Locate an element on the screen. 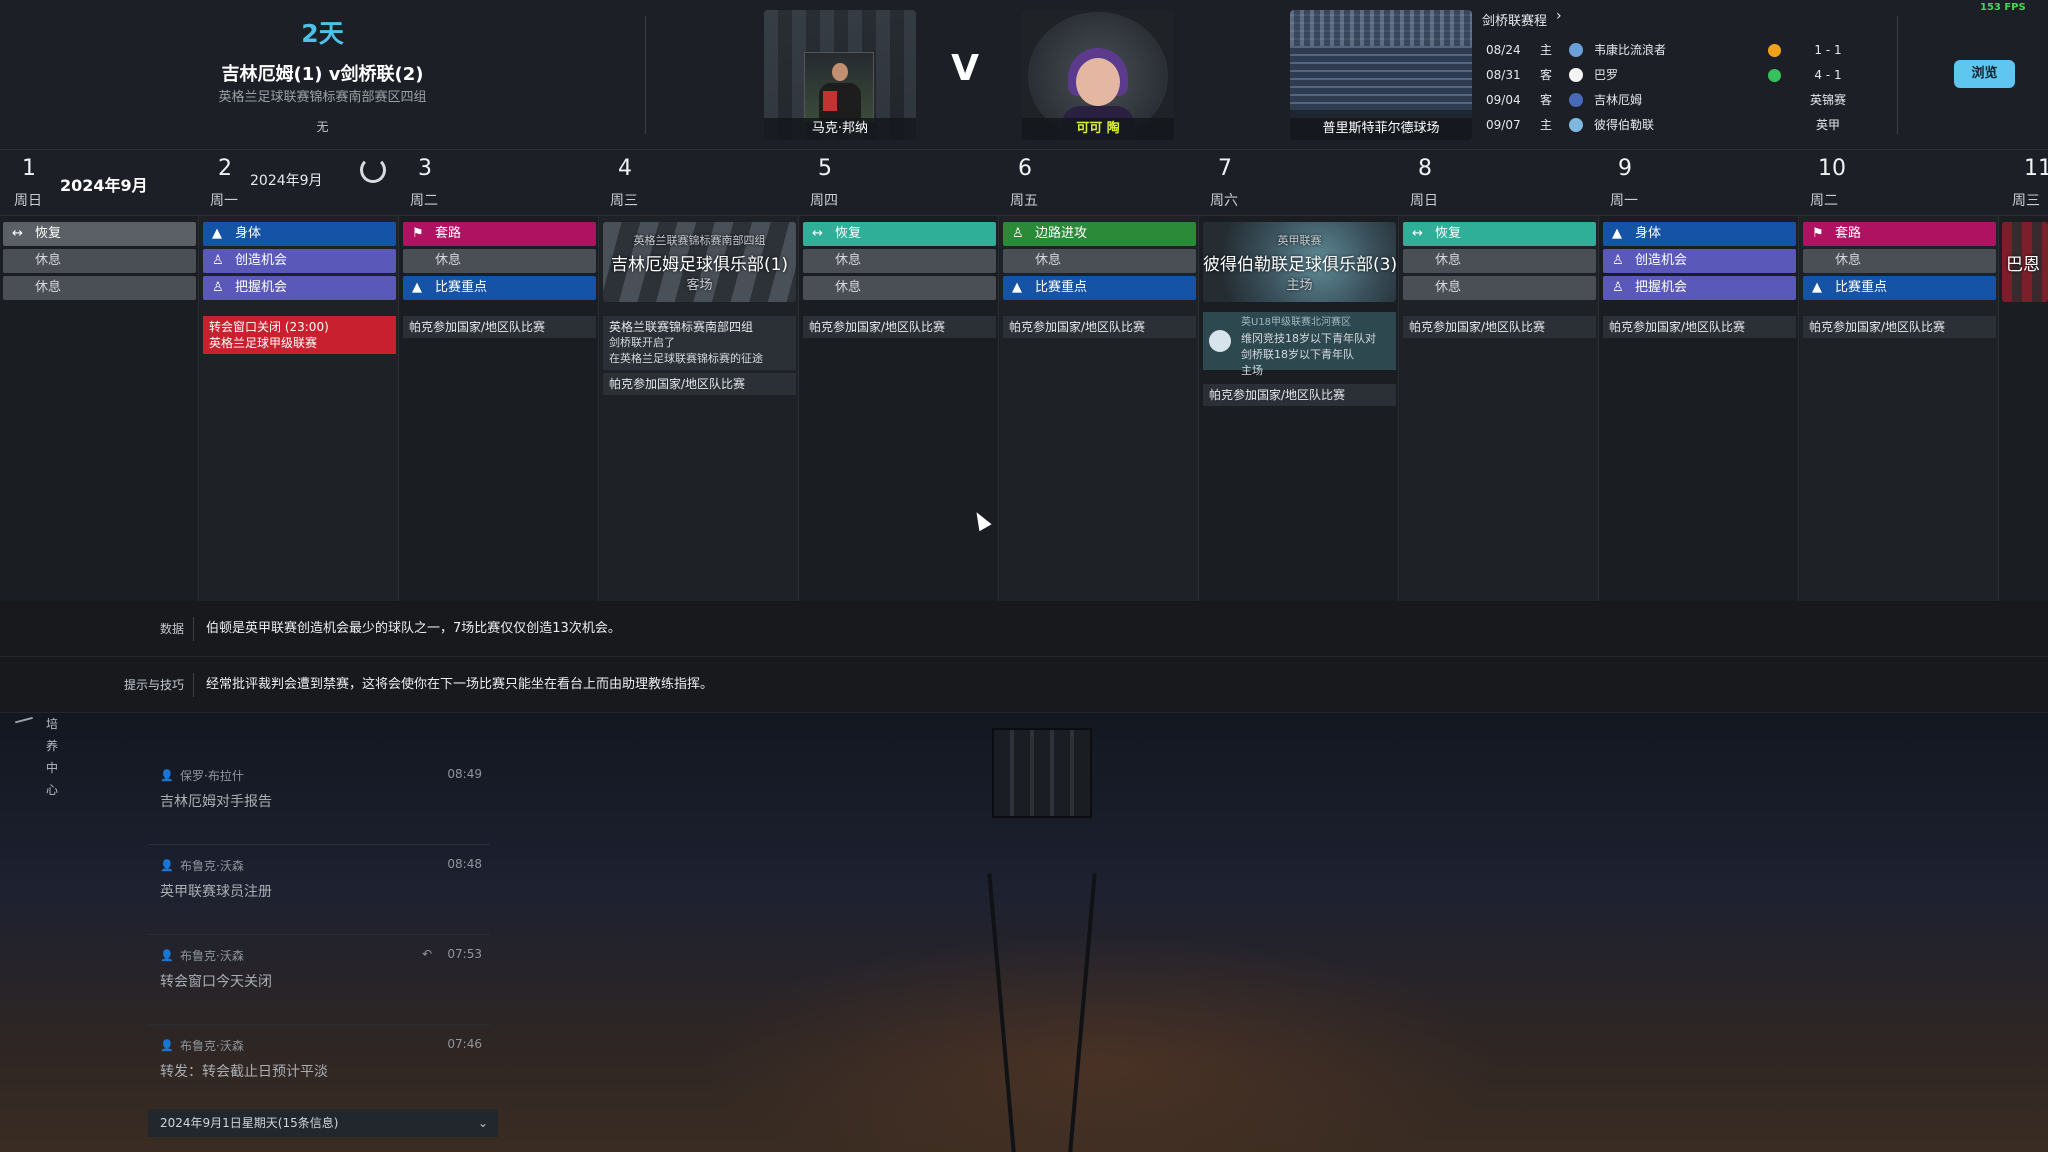 The height and width of the screenshot is (1152, 2048). match-title: 吉林厄姆(1) v剑桥联(2) is located at coordinates (322, 73).